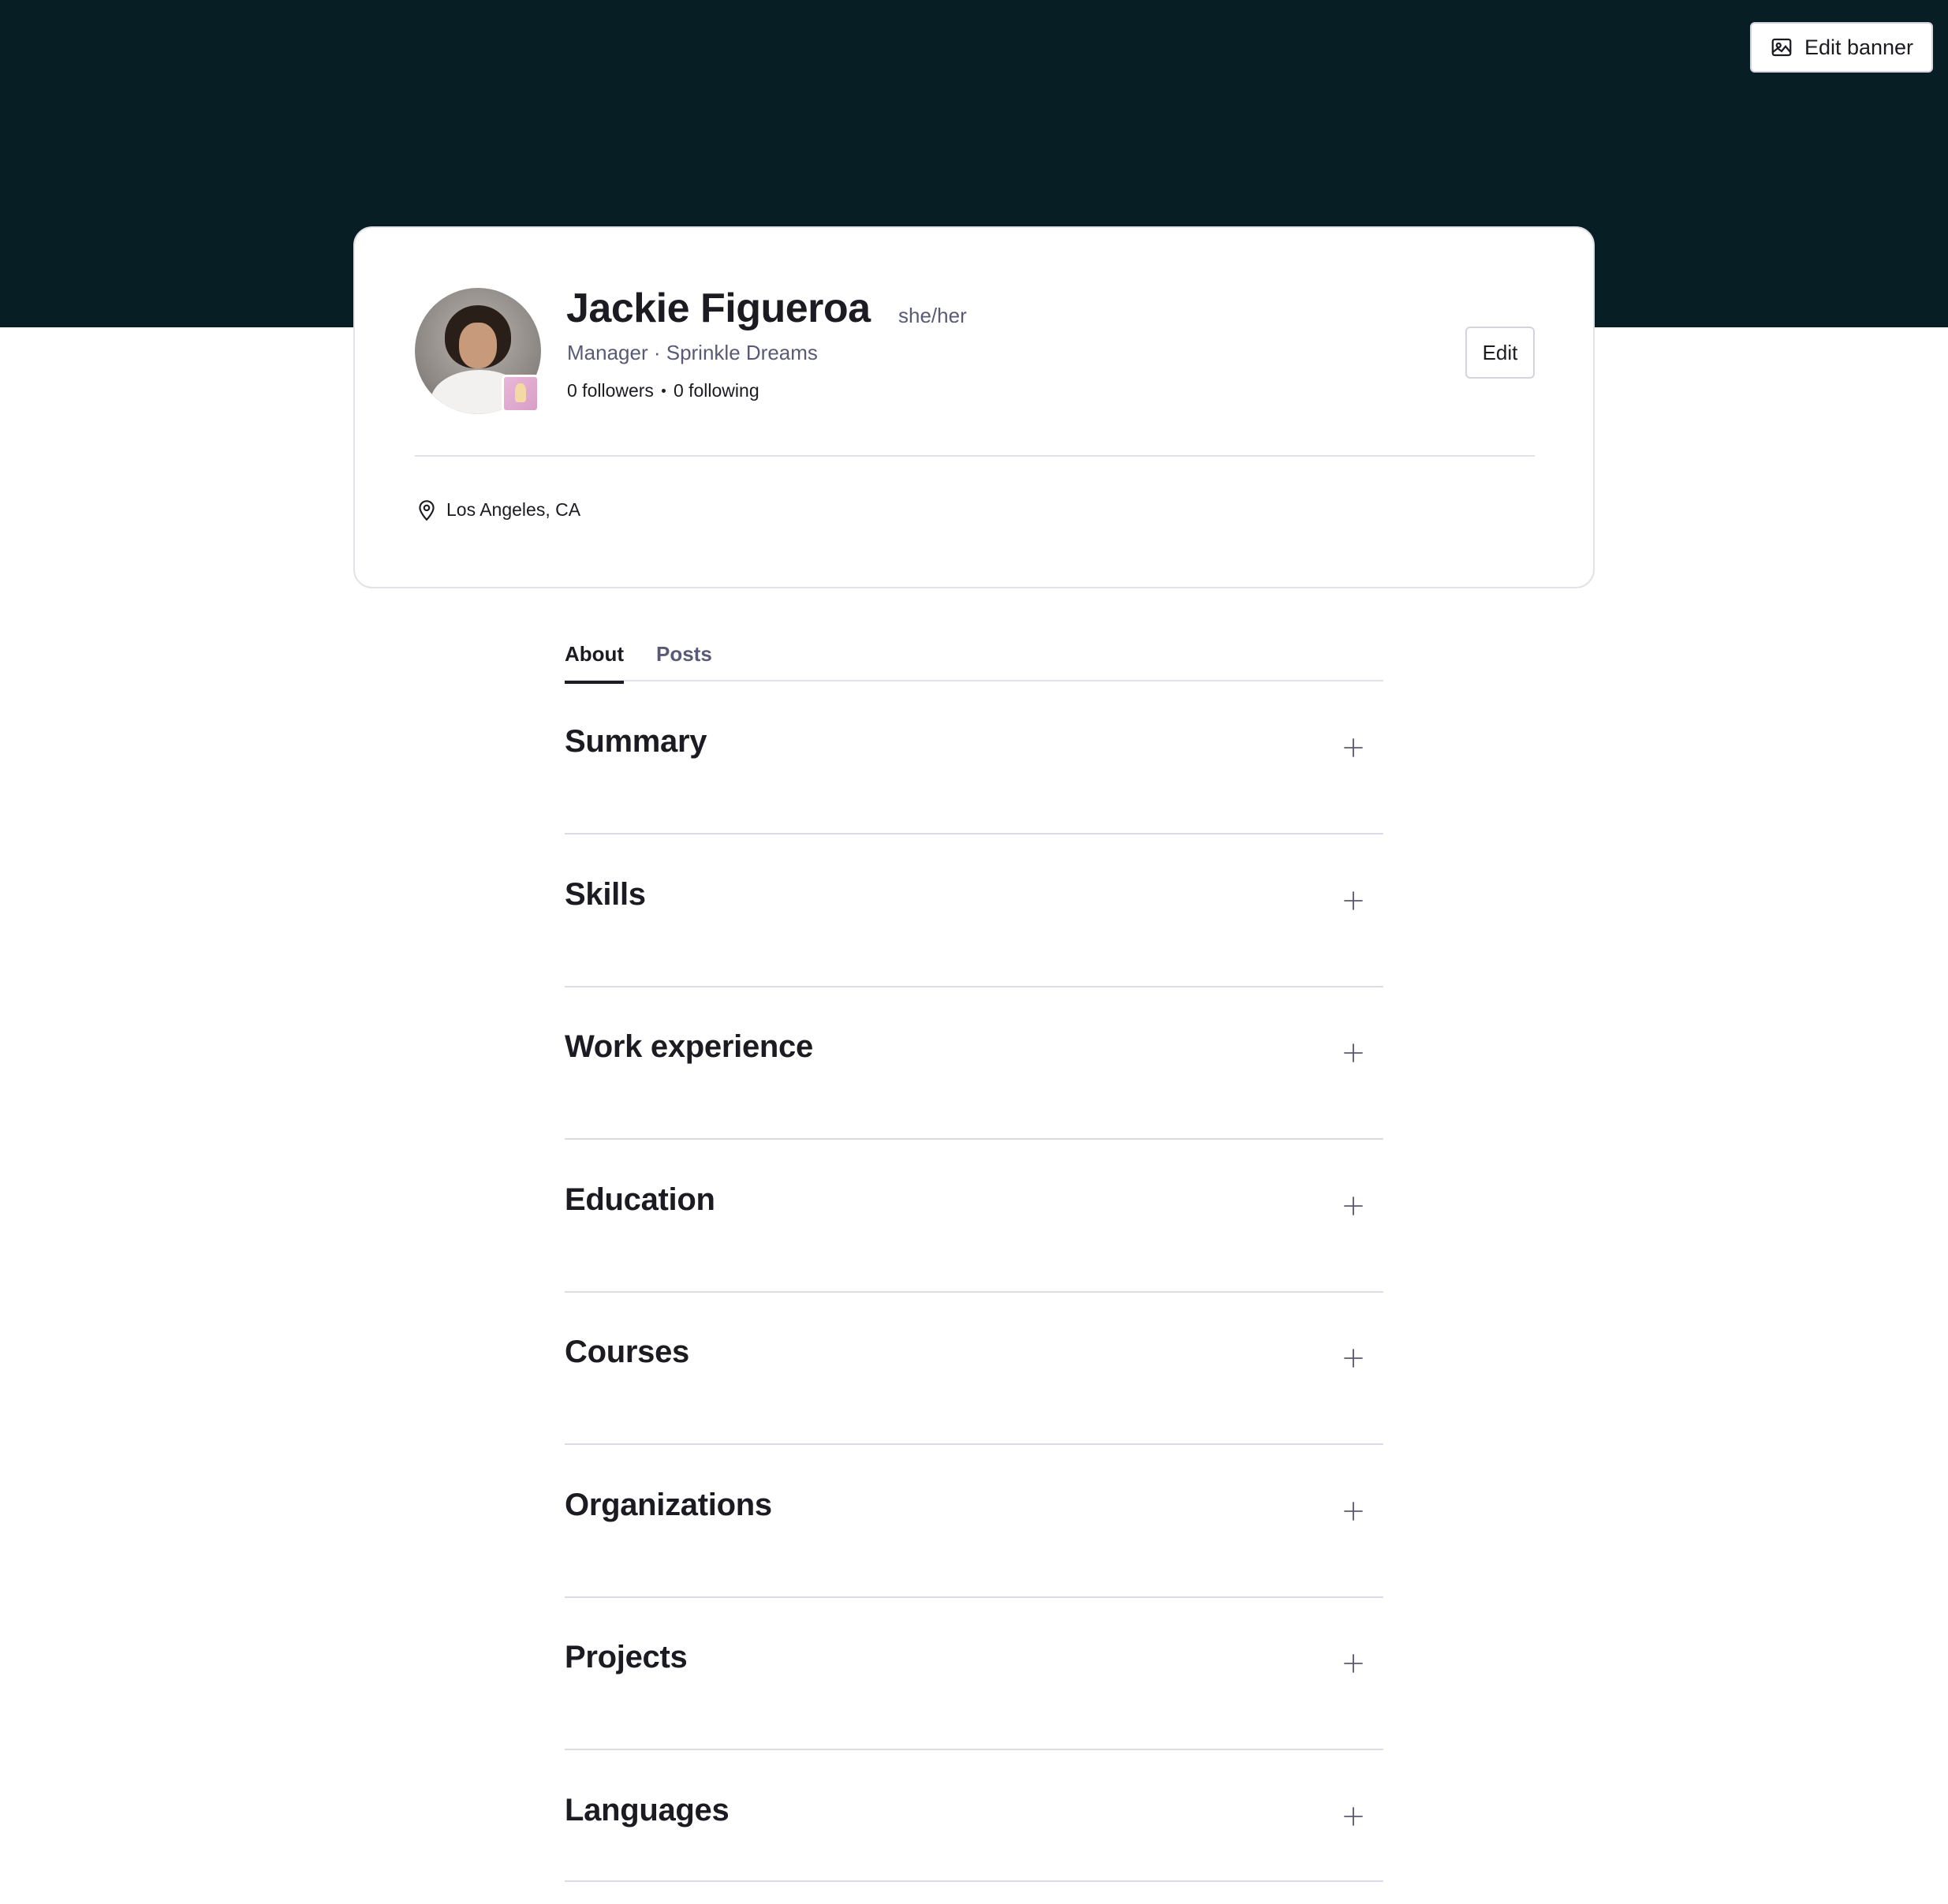 The image size is (1948, 1904). I want to click on location-text: Los Angeles, CA, so click(513, 509).